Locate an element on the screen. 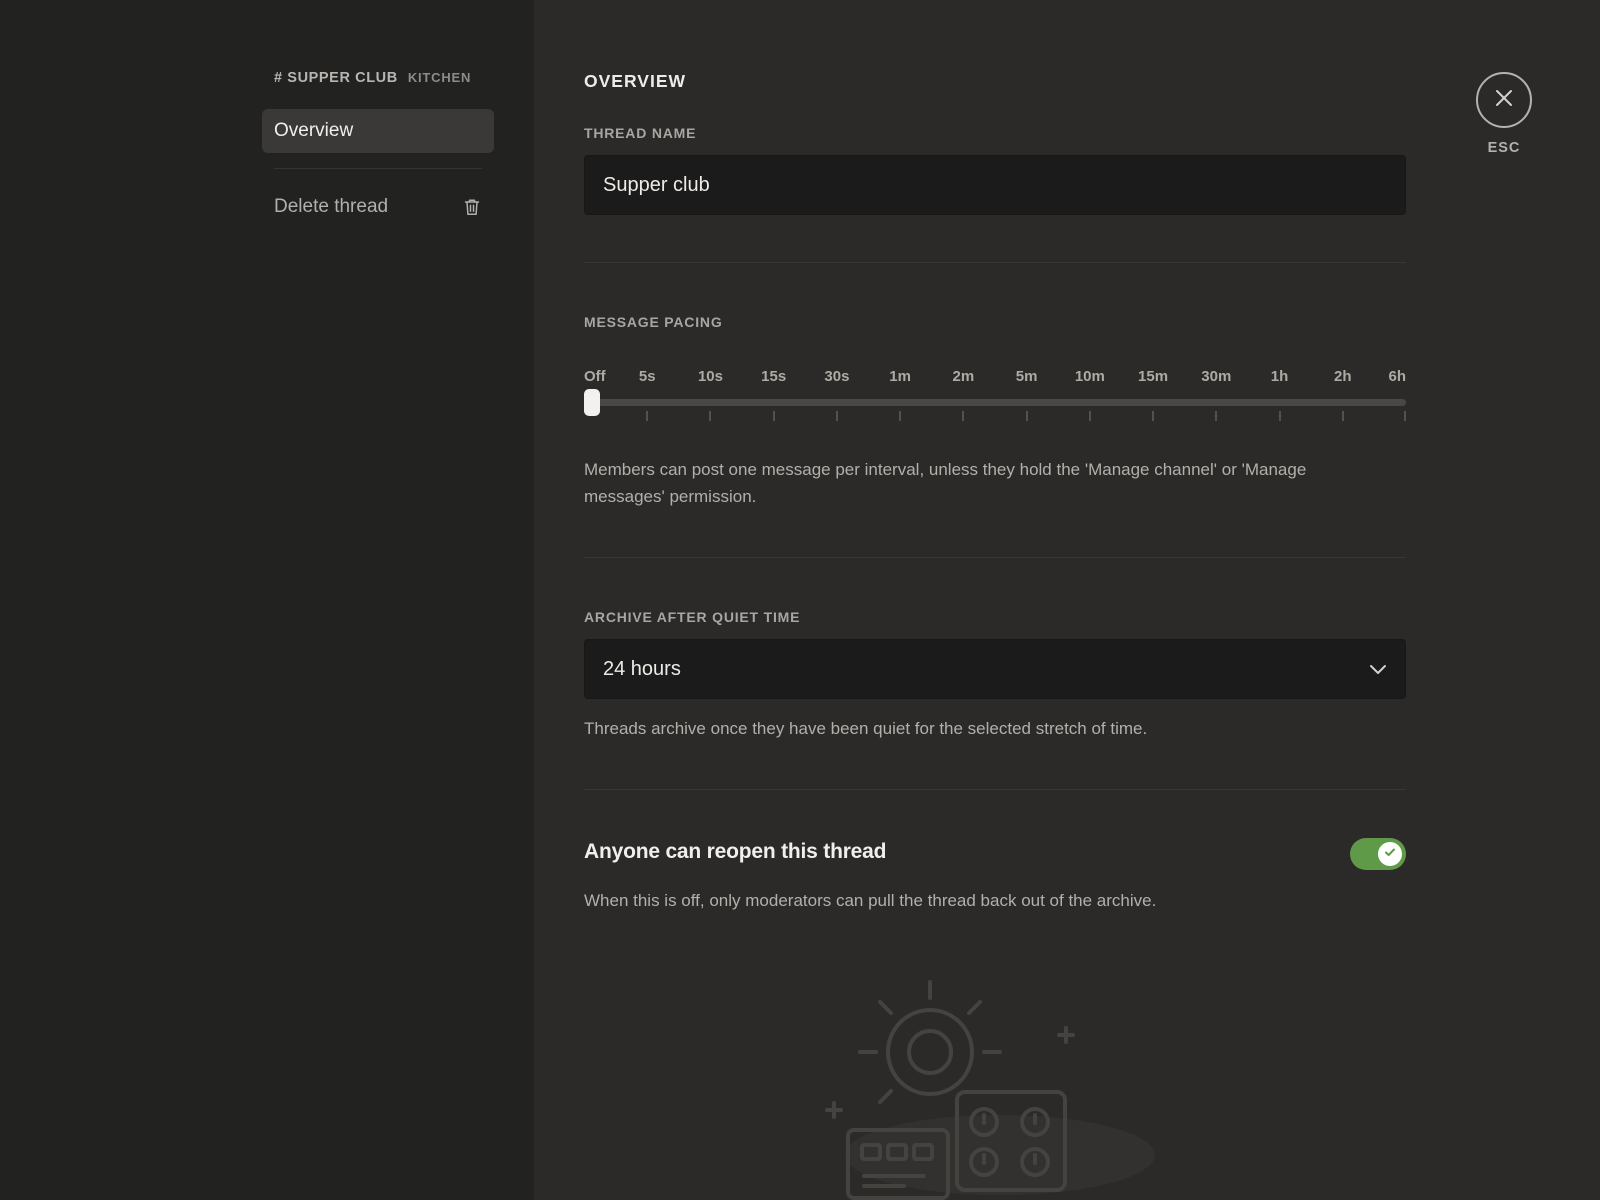  sidebar-header: # SUPPER CLUB KITCHEN is located at coordinates (378, 81).